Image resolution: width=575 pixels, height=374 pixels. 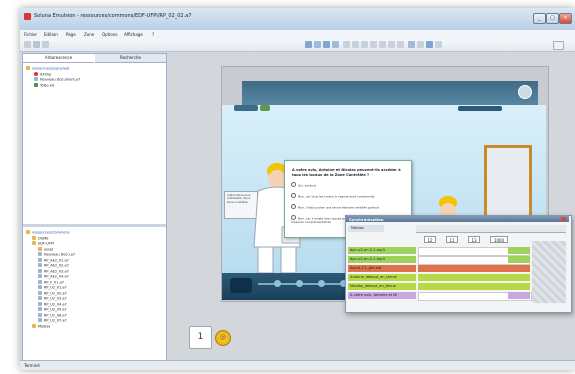 I want to click on close-icon, so click(x=563, y=219).